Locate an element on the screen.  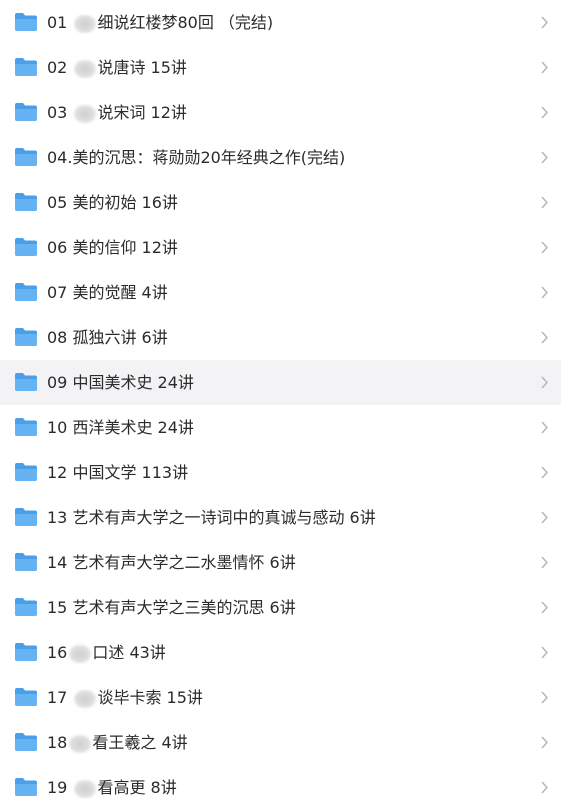
list-item: 02 说唐诗 15讲 is located at coordinates (280, 67).